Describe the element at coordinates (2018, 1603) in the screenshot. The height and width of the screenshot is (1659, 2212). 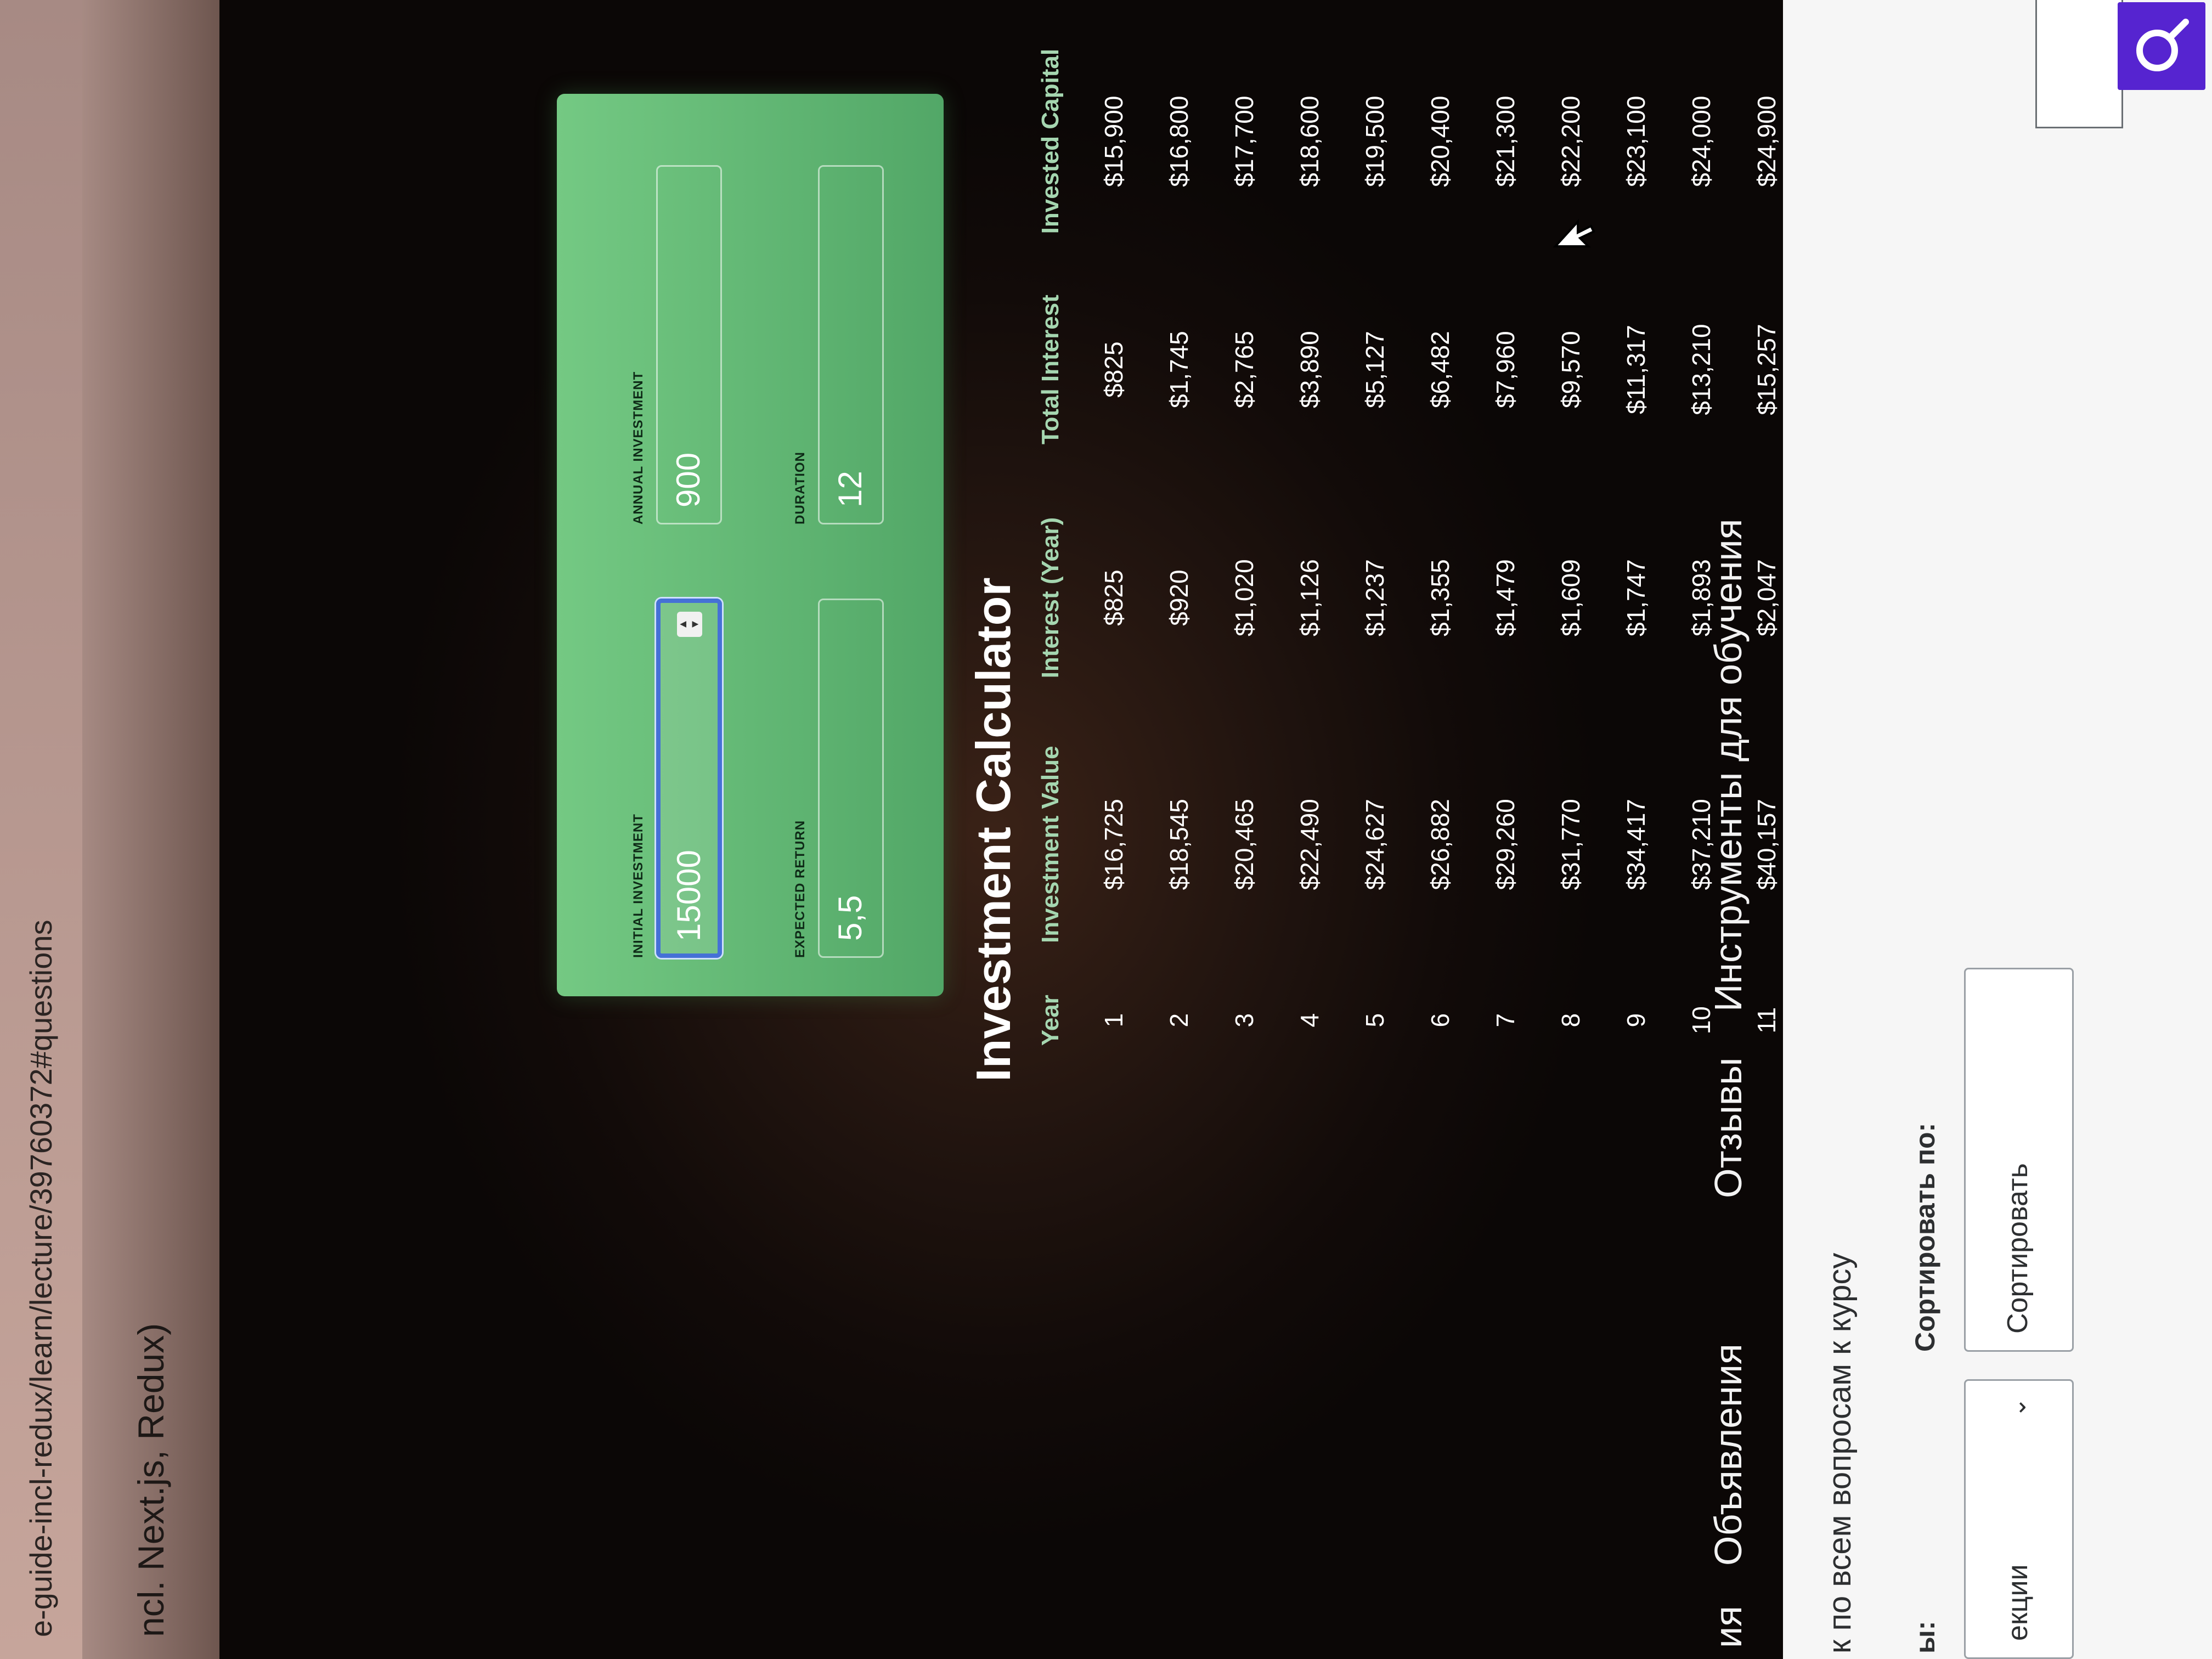
I see `filter-select-value: екции` at that location.